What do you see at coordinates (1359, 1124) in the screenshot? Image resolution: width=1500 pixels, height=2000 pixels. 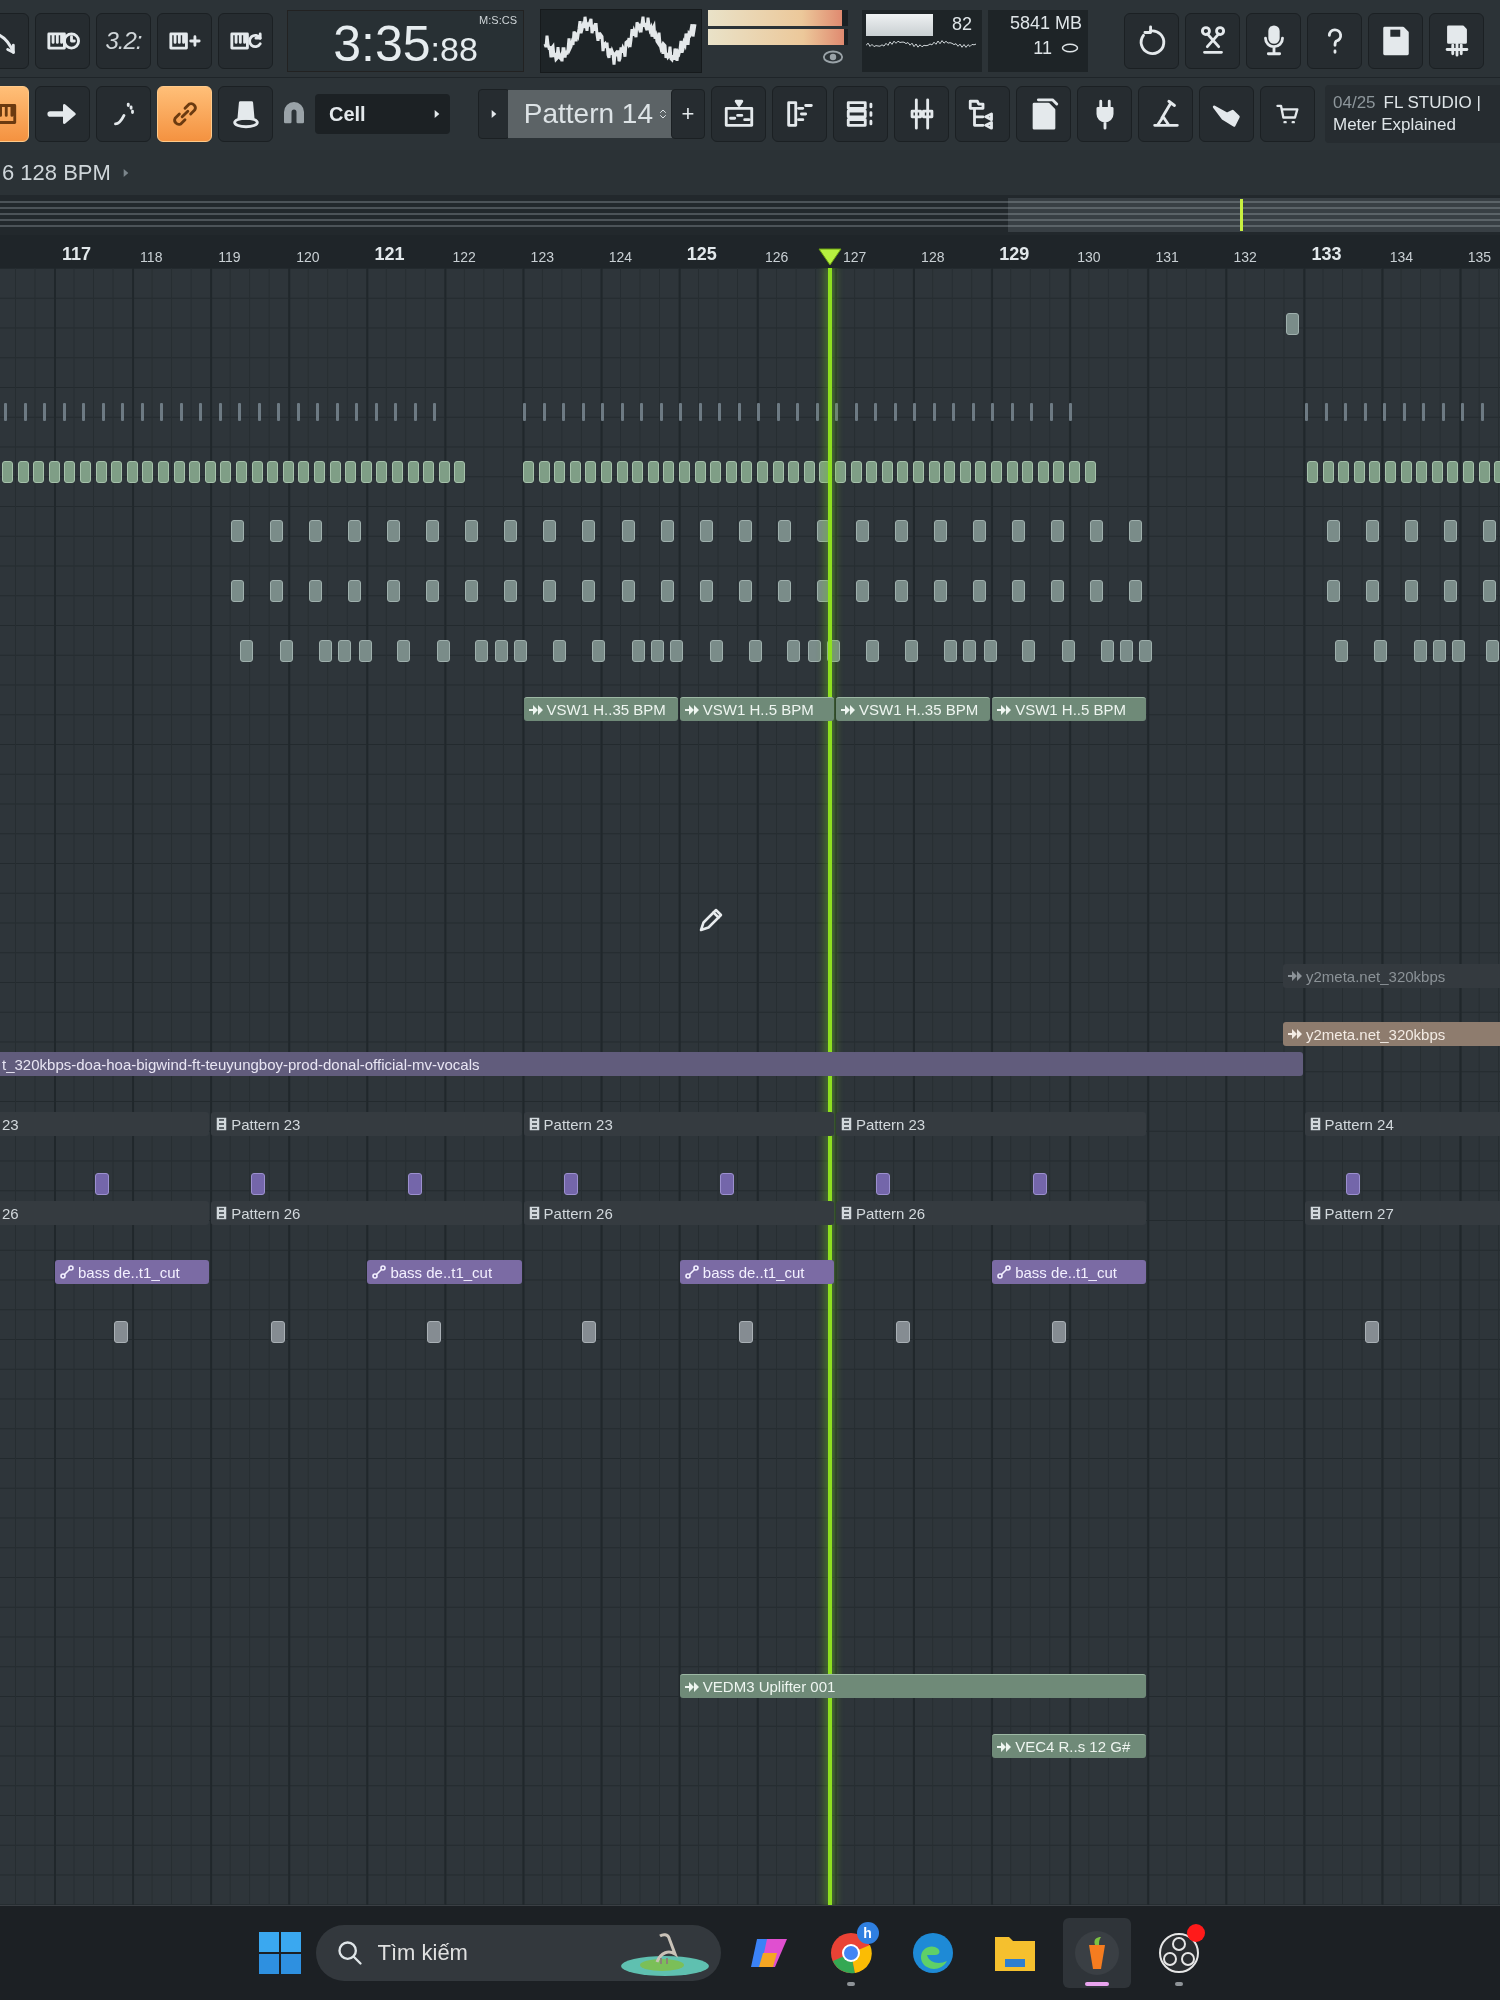 I see `clip-label: Pattern 24` at bounding box center [1359, 1124].